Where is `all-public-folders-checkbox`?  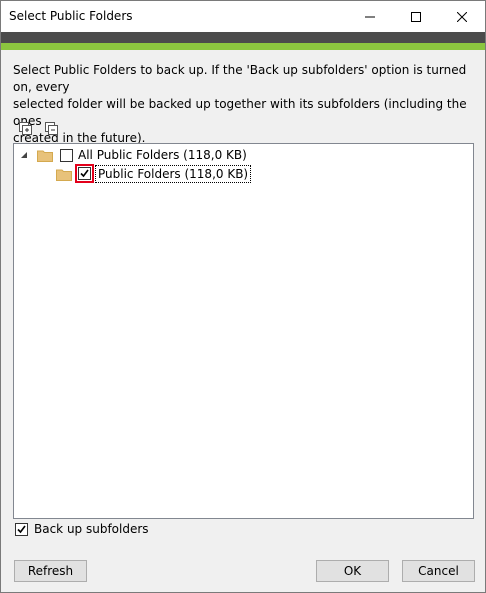
all-public-folders-checkbox is located at coordinates (66, 155).